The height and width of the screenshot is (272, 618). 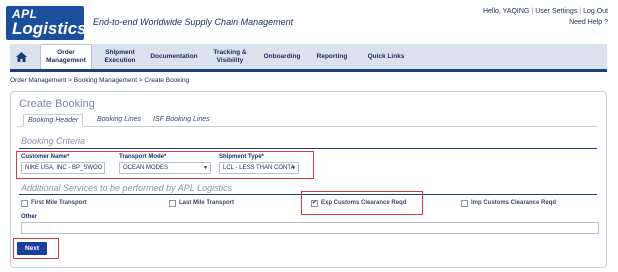 I want to click on user-links: Hello, YAQING | User Settings | Log Out, so click(x=545, y=11).